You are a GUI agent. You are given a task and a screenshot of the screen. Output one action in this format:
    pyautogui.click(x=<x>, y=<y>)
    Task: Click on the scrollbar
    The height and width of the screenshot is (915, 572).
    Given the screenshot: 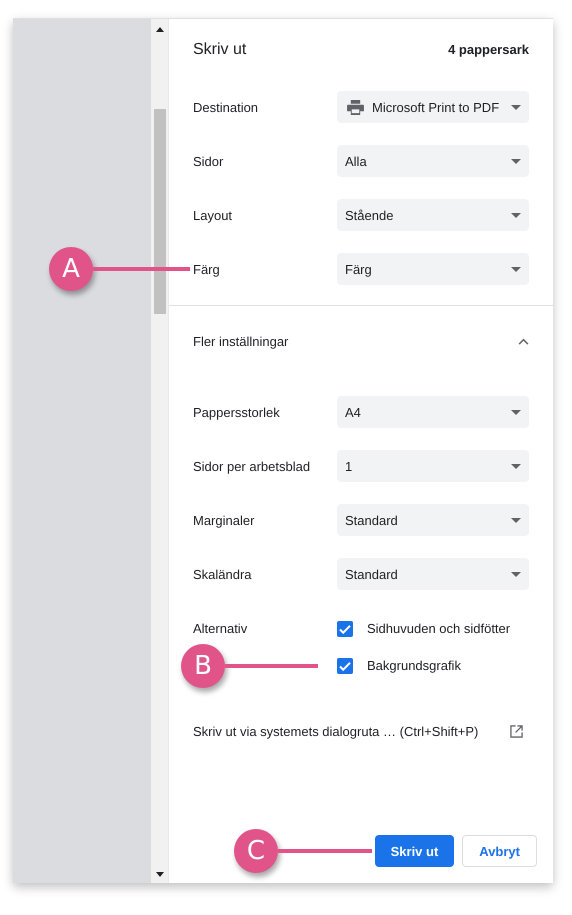 What is the action you would take?
    pyautogui.click(x=159, y=451)
    